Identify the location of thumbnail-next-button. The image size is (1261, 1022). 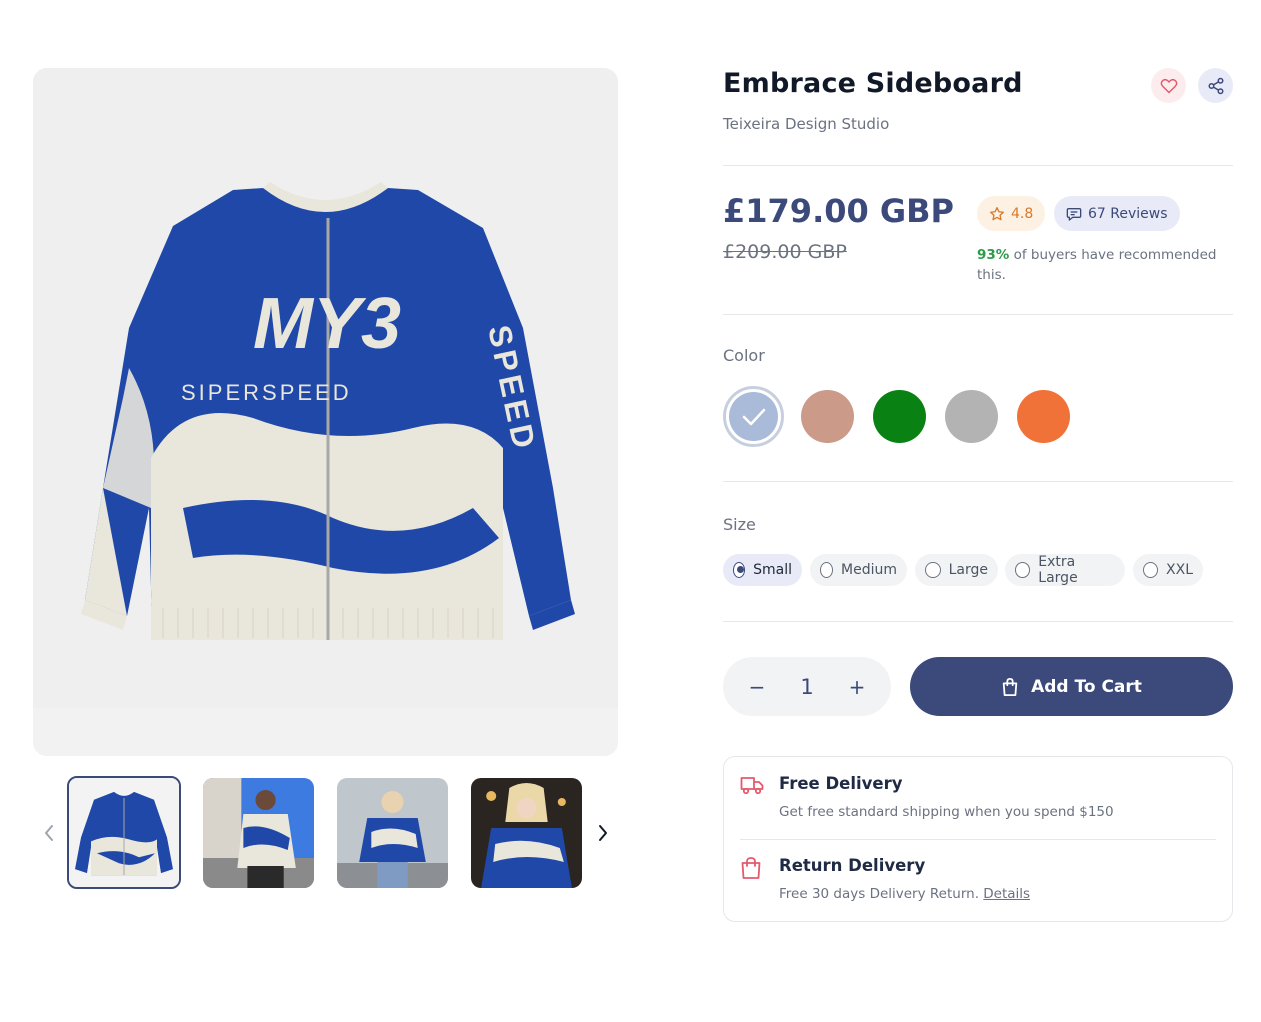
(603, 833).